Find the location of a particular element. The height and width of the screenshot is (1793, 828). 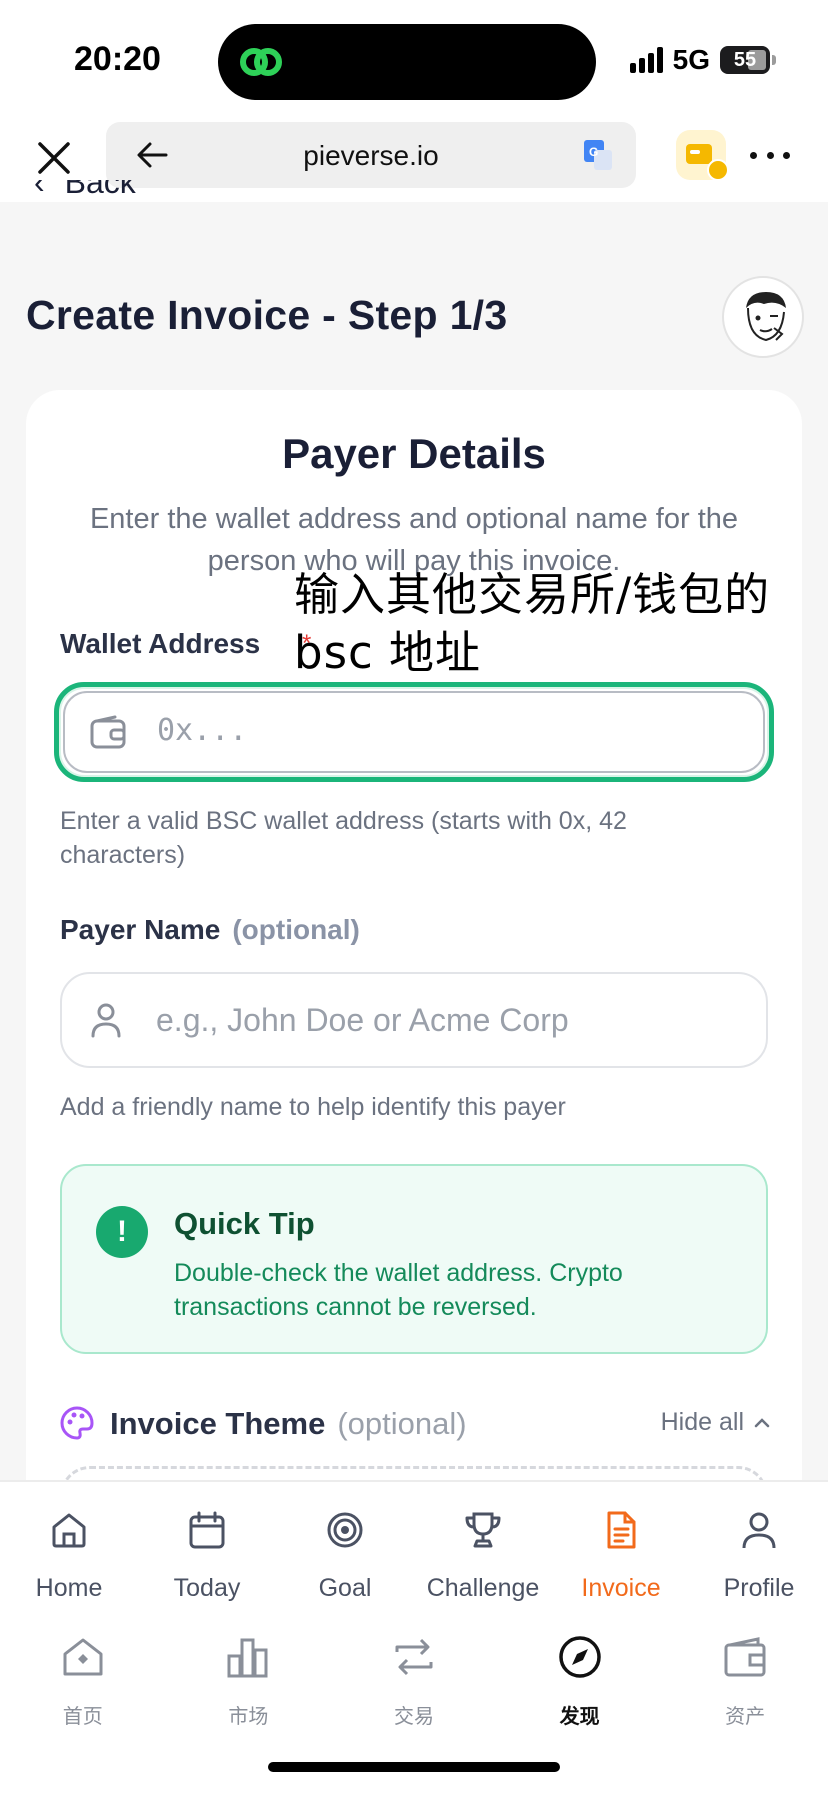

avatar-illustration is located at coordinates (766, 317).